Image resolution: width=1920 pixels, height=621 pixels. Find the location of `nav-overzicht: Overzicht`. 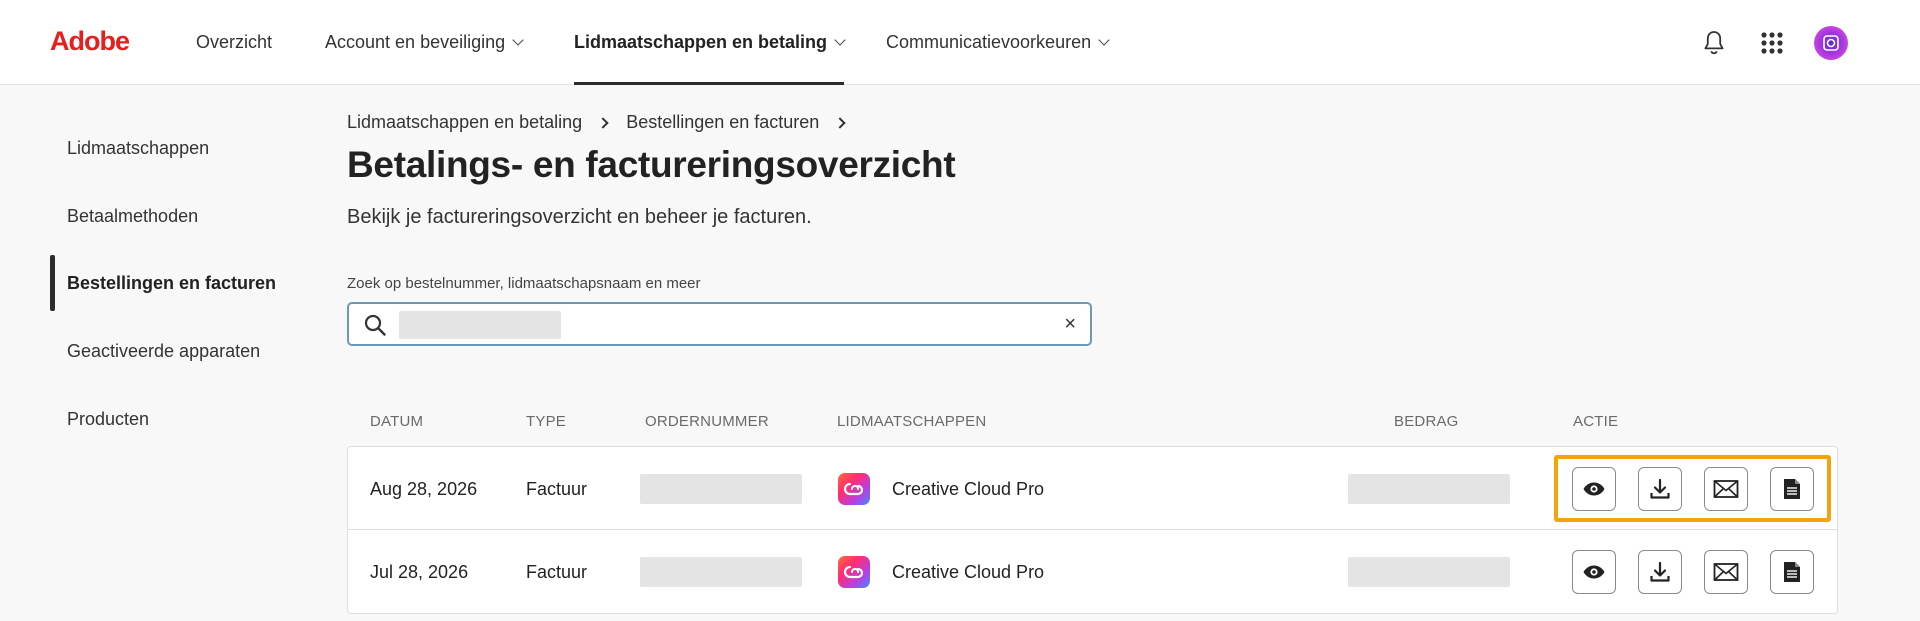

nav-overzicht: Overzicht is located at coordinates (234, 42).